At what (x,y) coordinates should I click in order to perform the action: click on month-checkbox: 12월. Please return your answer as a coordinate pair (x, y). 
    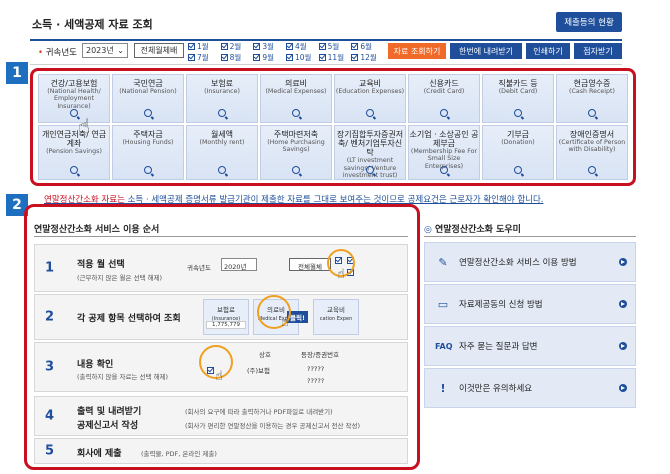
    Looking at the image, I should click on (367, 57).